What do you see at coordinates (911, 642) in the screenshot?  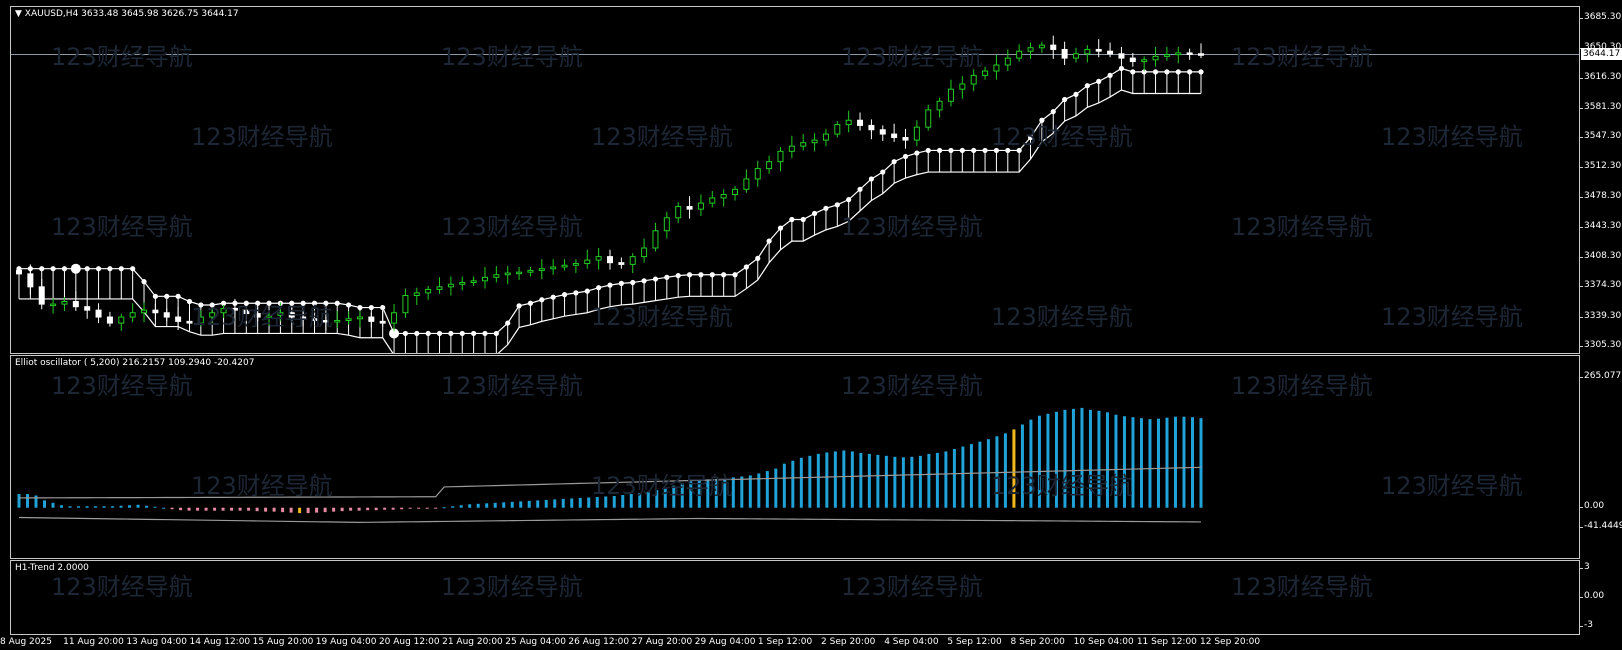 I see `time-axis-label: 4 Sep 04:00` at bounding box center [911, 642].